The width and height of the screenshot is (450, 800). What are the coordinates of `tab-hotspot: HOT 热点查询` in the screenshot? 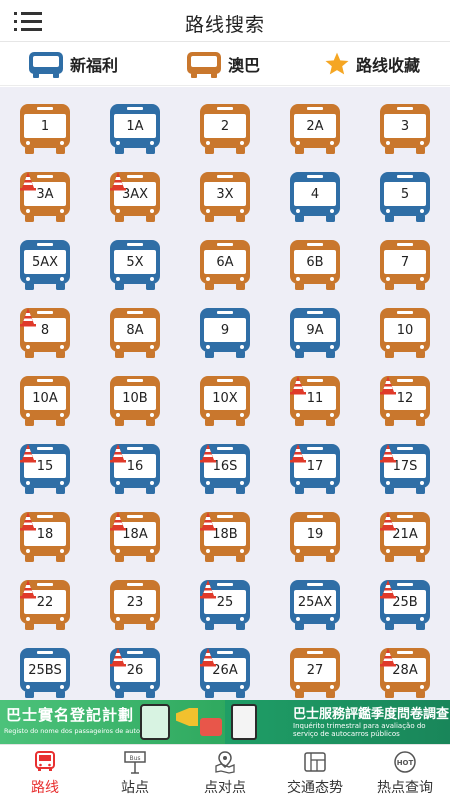 It's located at (405, 772).